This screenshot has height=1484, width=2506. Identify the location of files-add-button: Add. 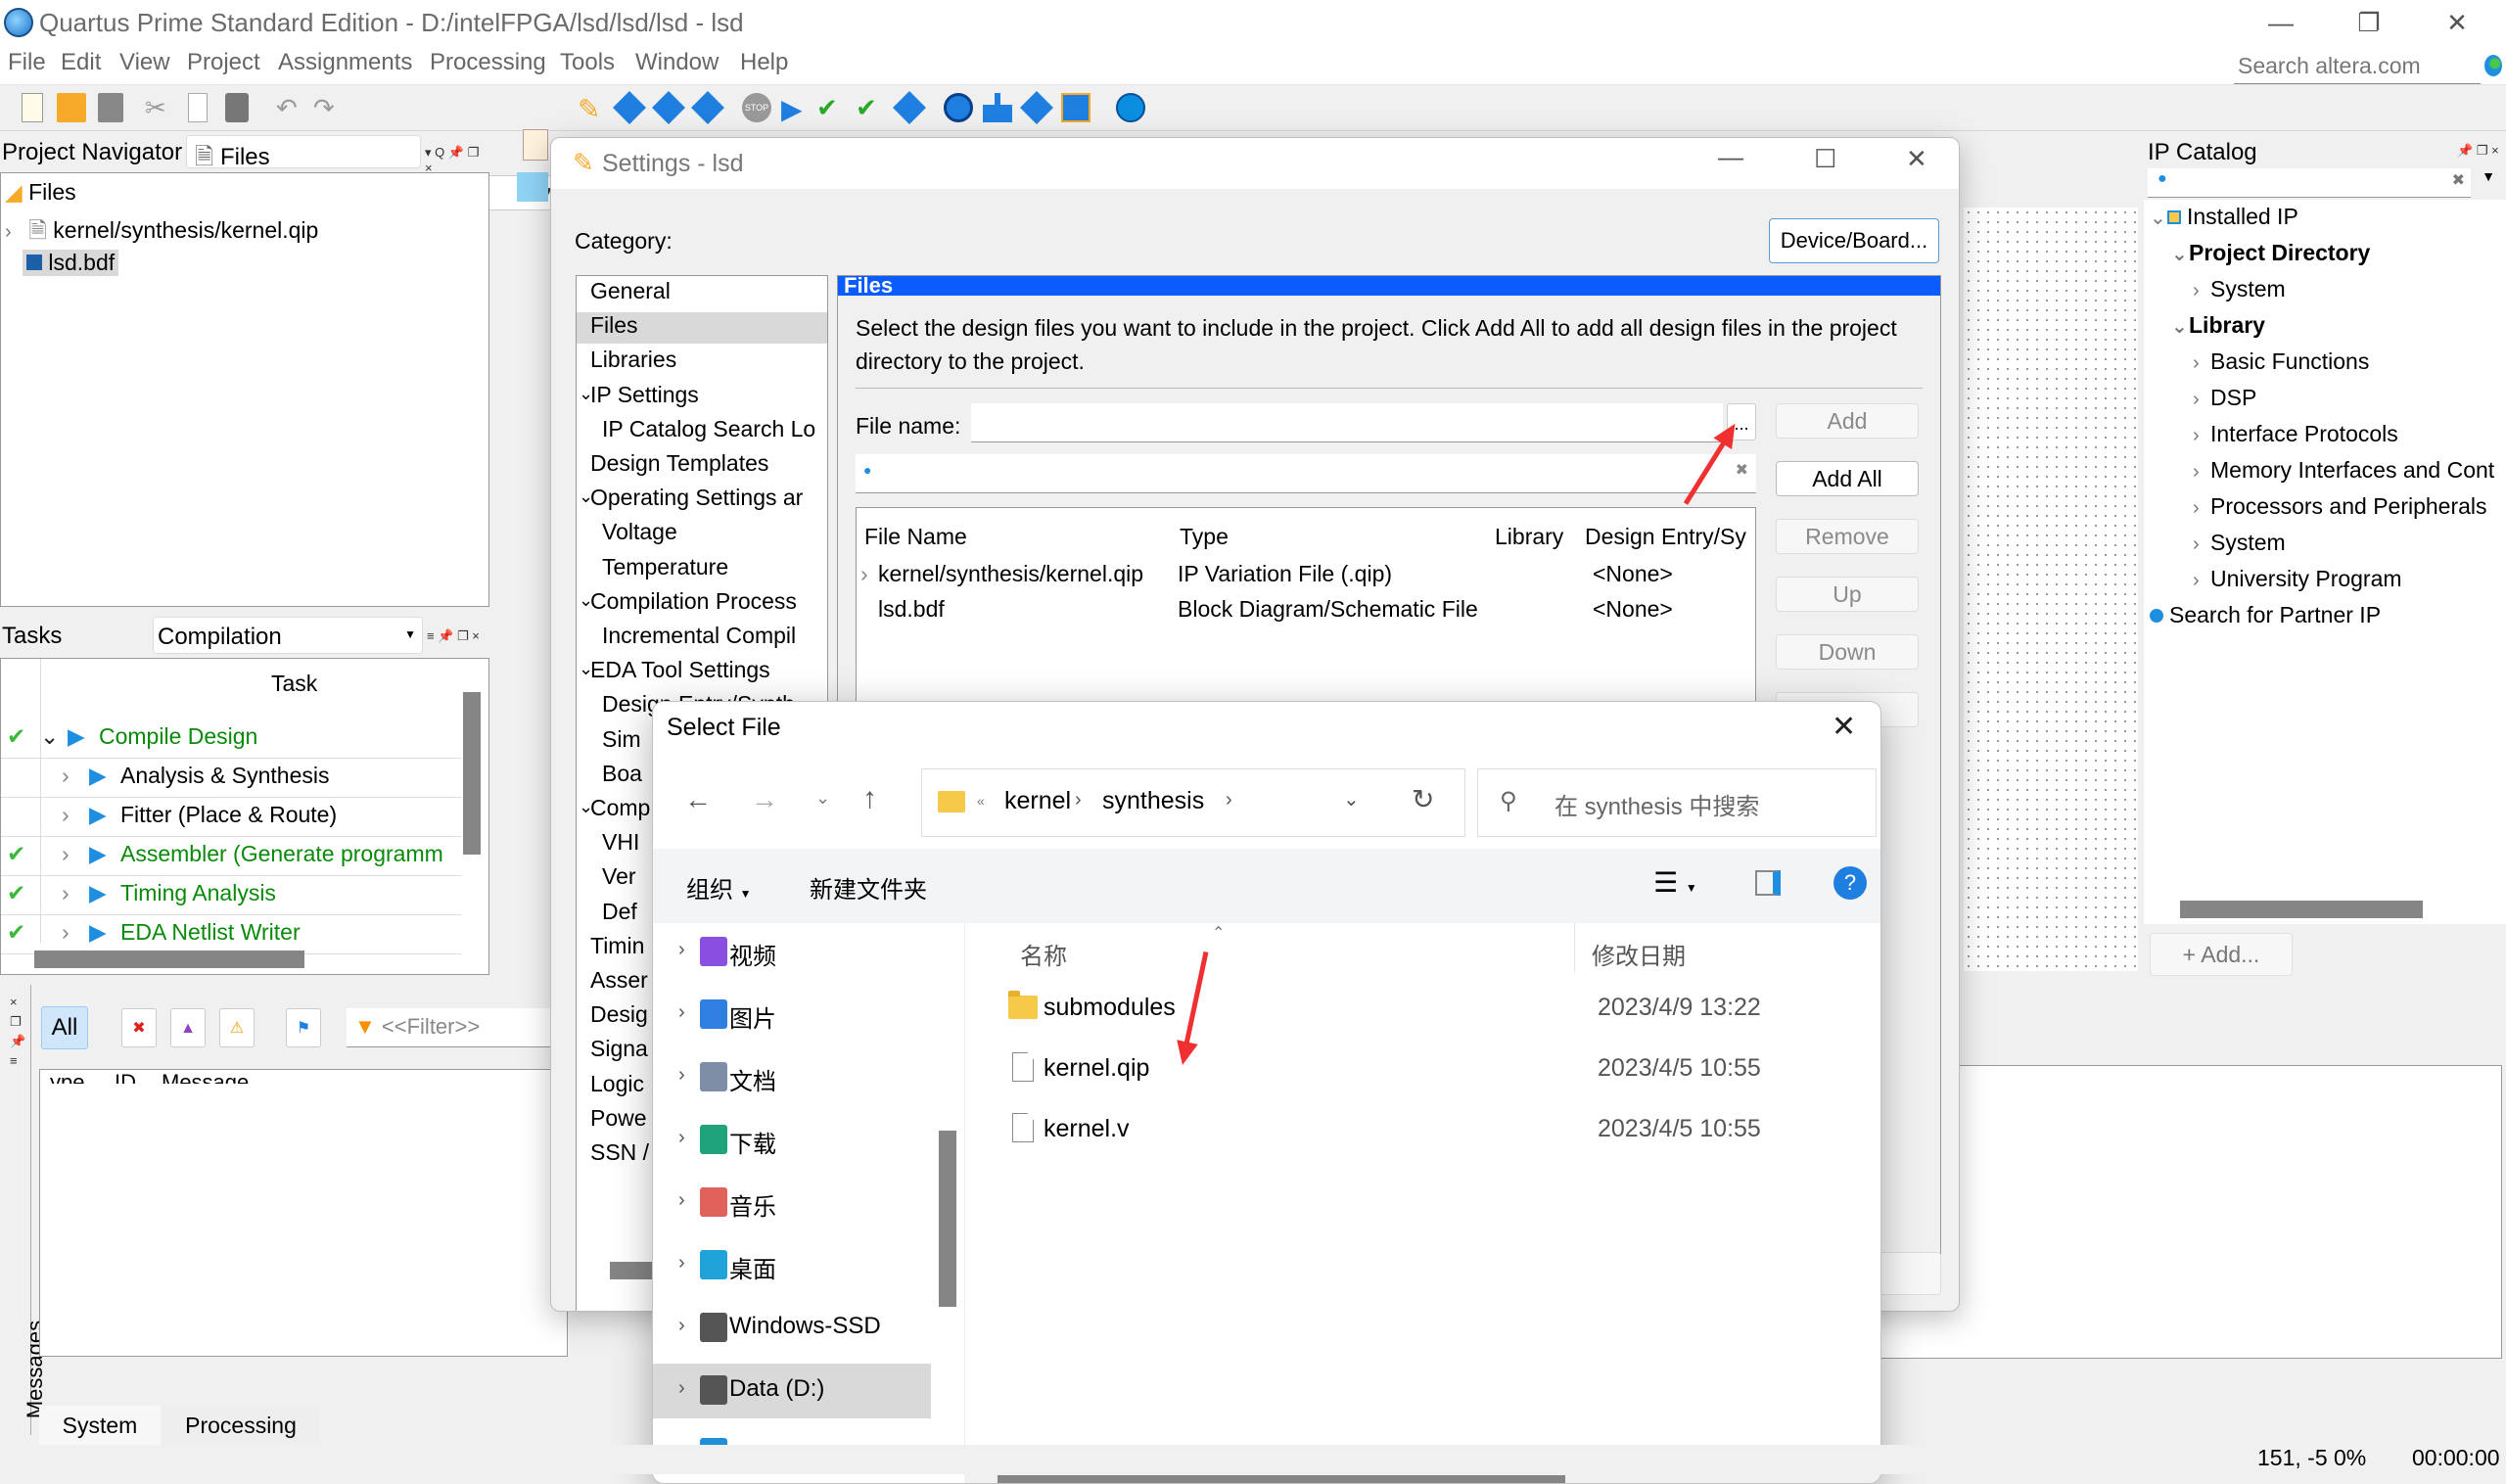
(1847, 421).